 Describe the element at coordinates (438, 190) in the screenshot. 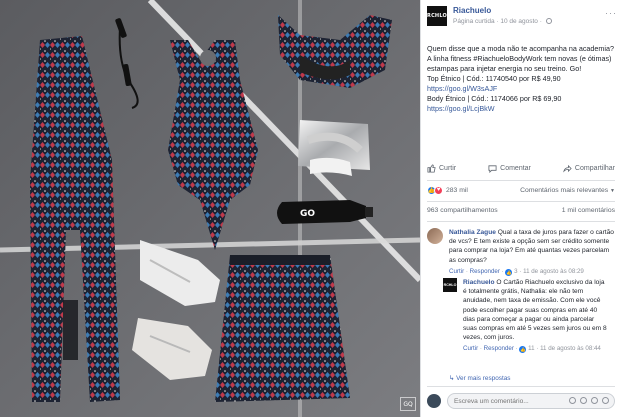

I see `love-reaction-icon: ♥` at that location.